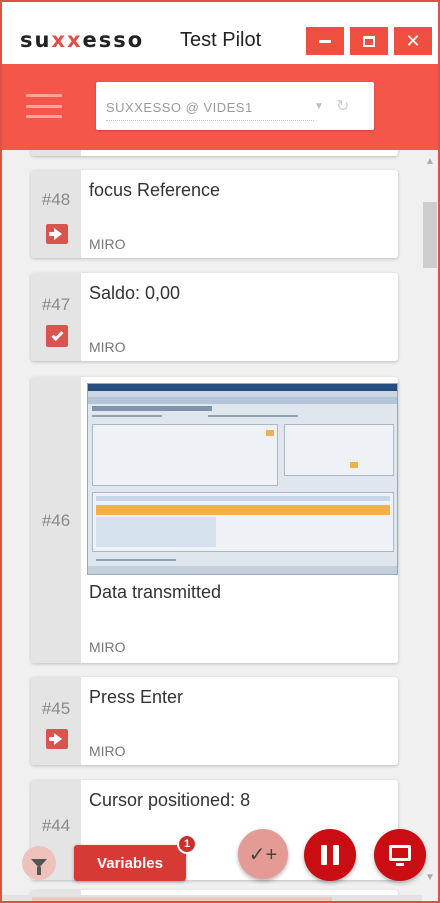 The width and height of the screenshot is (440, 903). I want to click on step-card-partial, so click(214, 153).